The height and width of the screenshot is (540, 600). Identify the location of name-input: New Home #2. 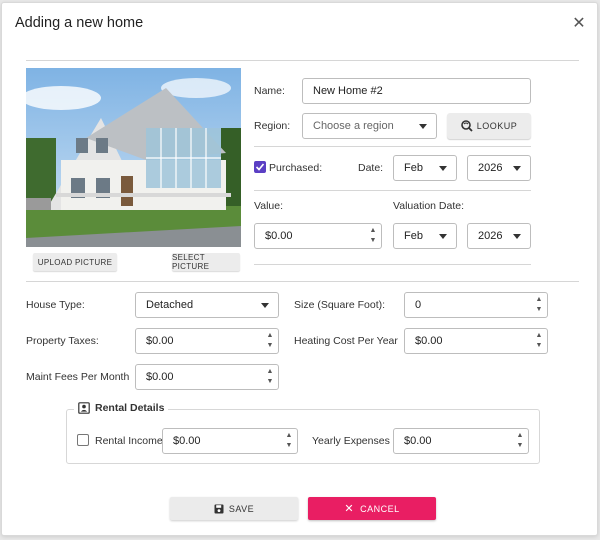
(416, 91).